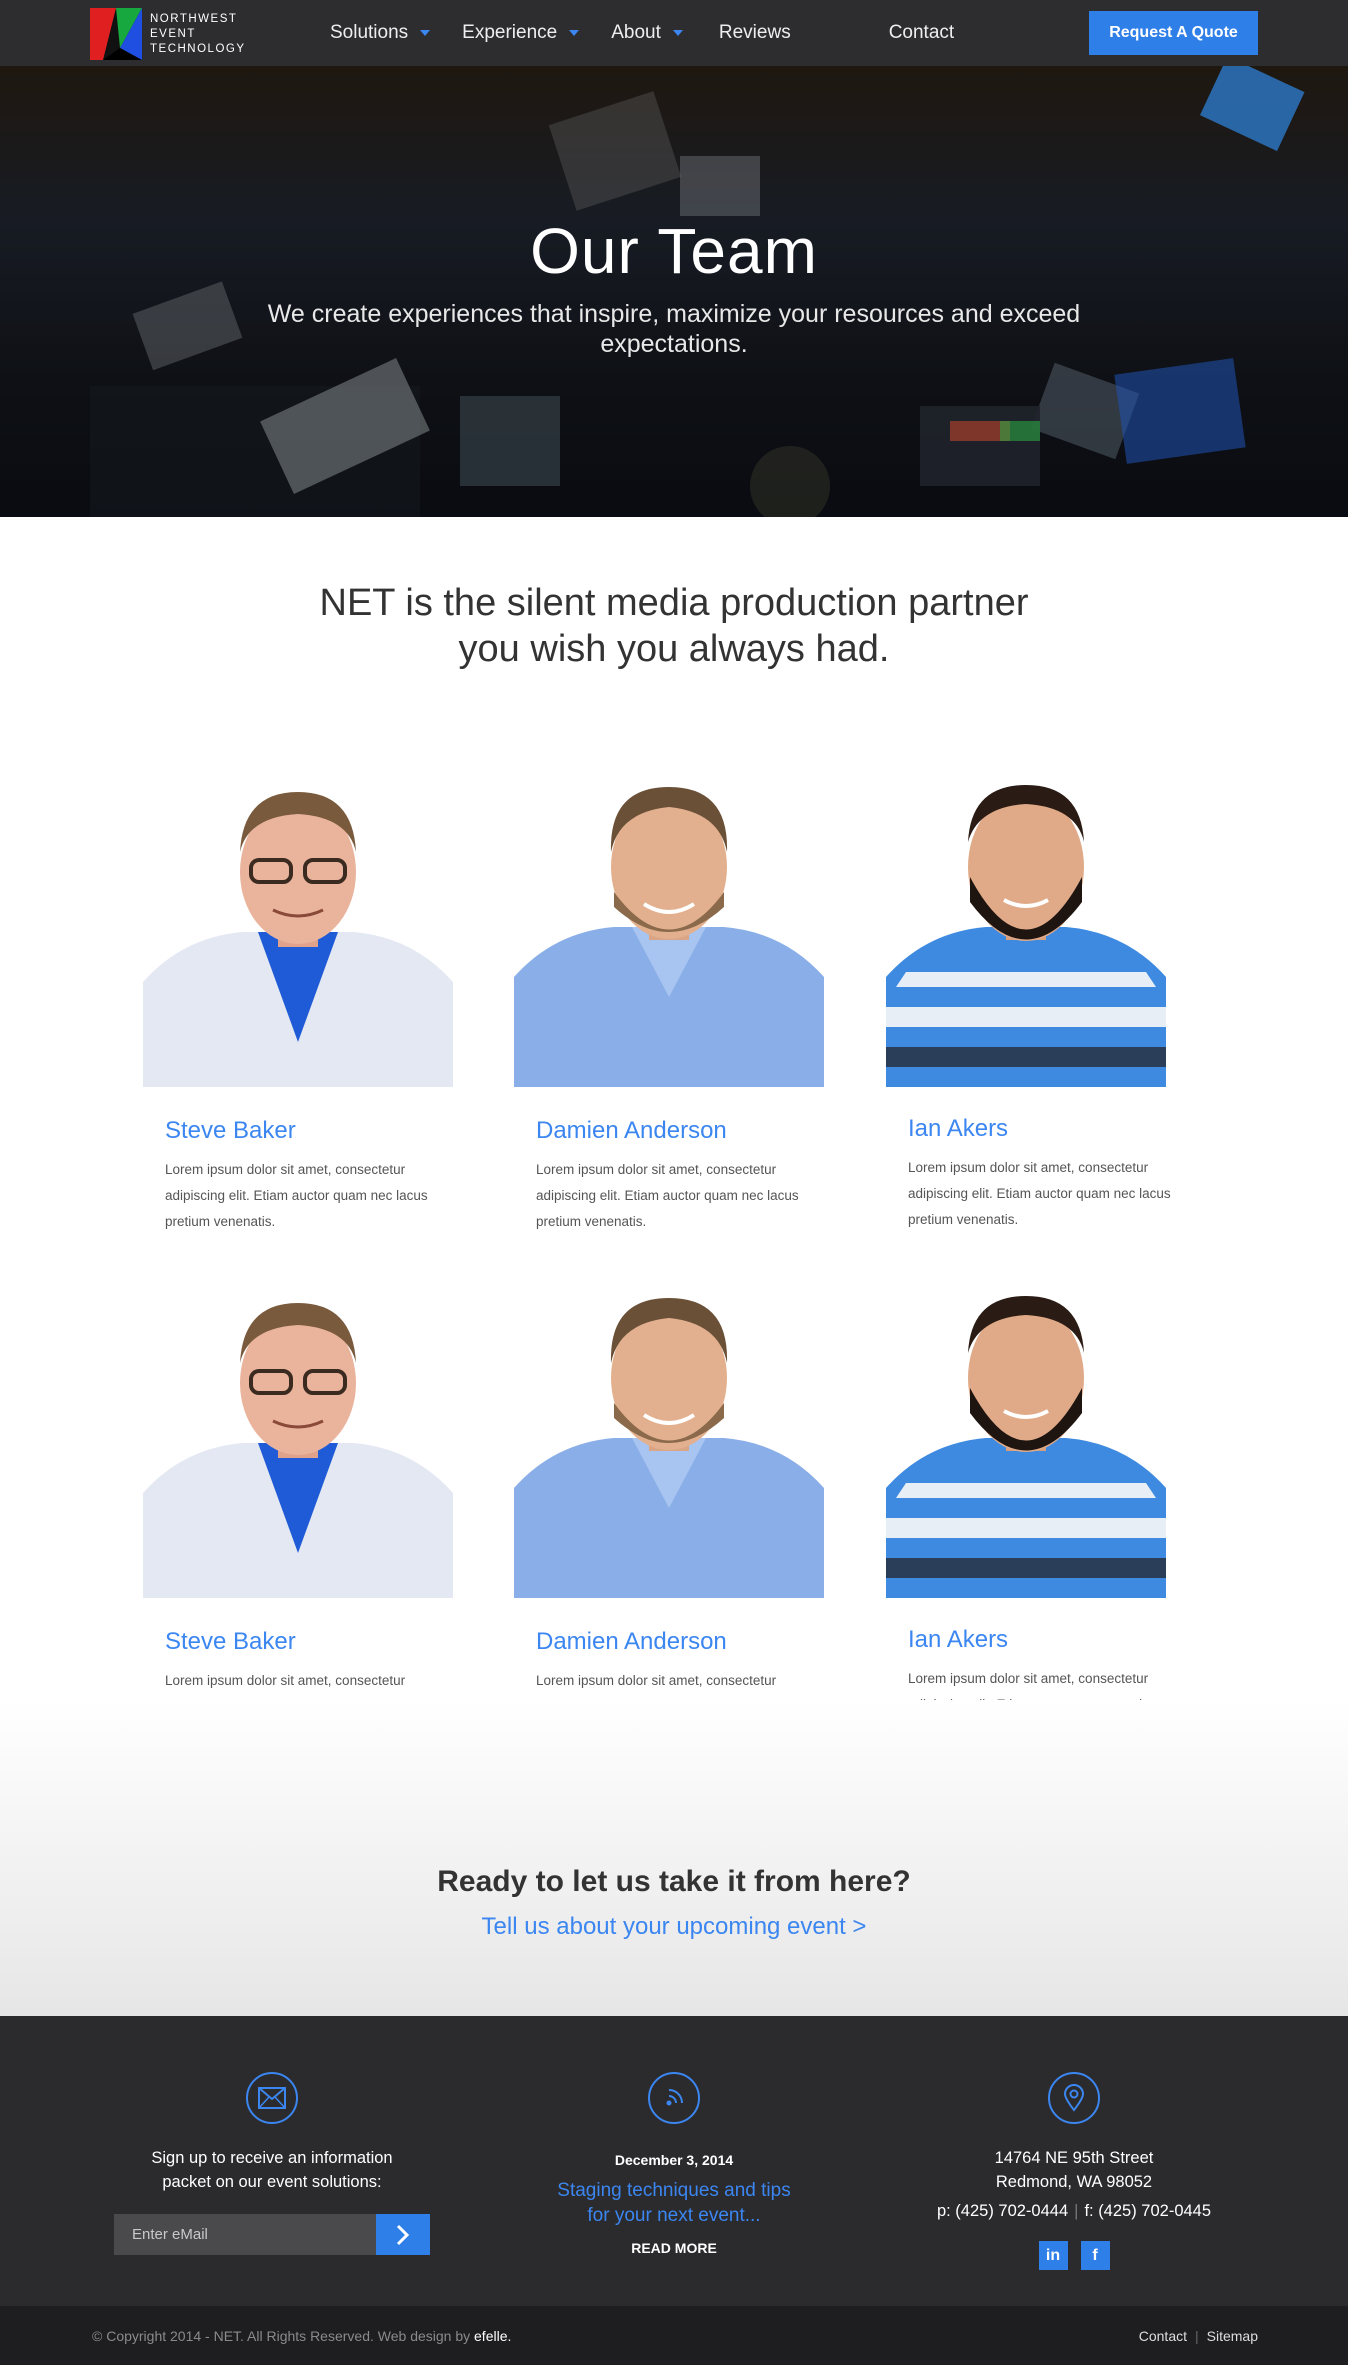 Image resolution: width=1348 pixels, height=2365 pixels. I want to click on nav-item-reviews: Reviews, so click(755, 33).